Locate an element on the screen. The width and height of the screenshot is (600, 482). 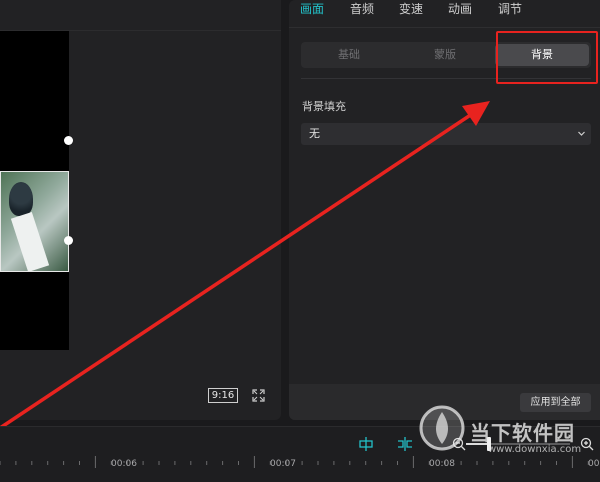
time-label: 00:07 is located at coordinates (283, 464).